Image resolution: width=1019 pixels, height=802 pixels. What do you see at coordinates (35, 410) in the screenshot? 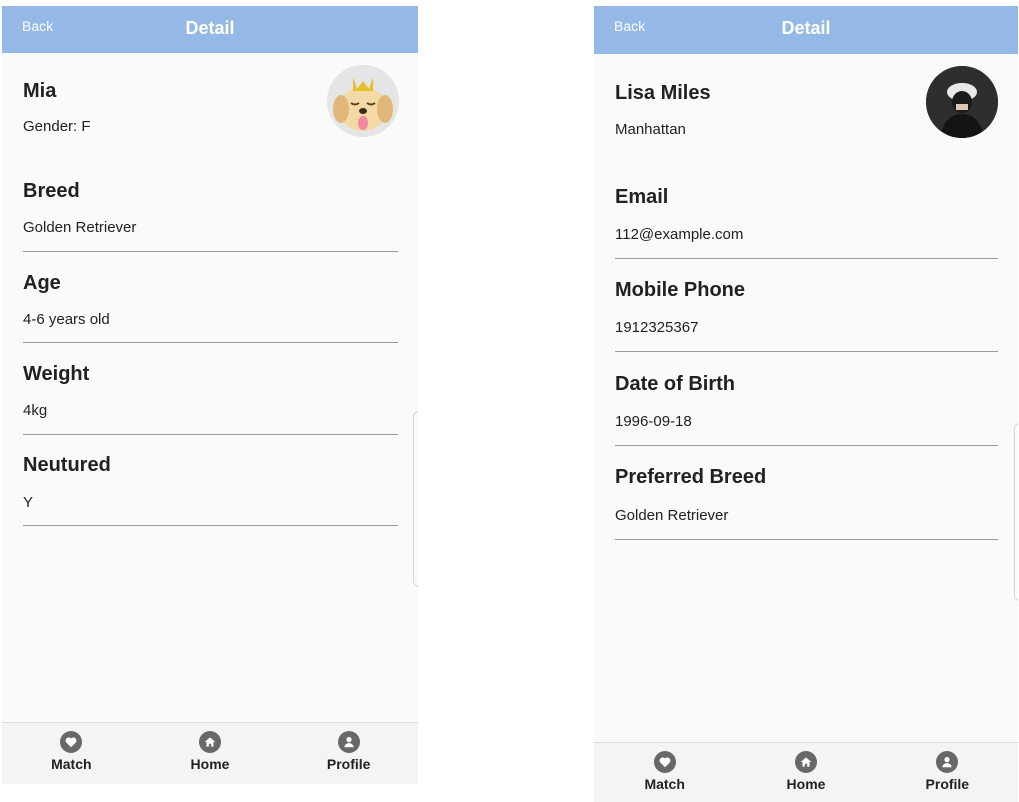
I see `field-value: 4kg` at bounding box center [35, 410].